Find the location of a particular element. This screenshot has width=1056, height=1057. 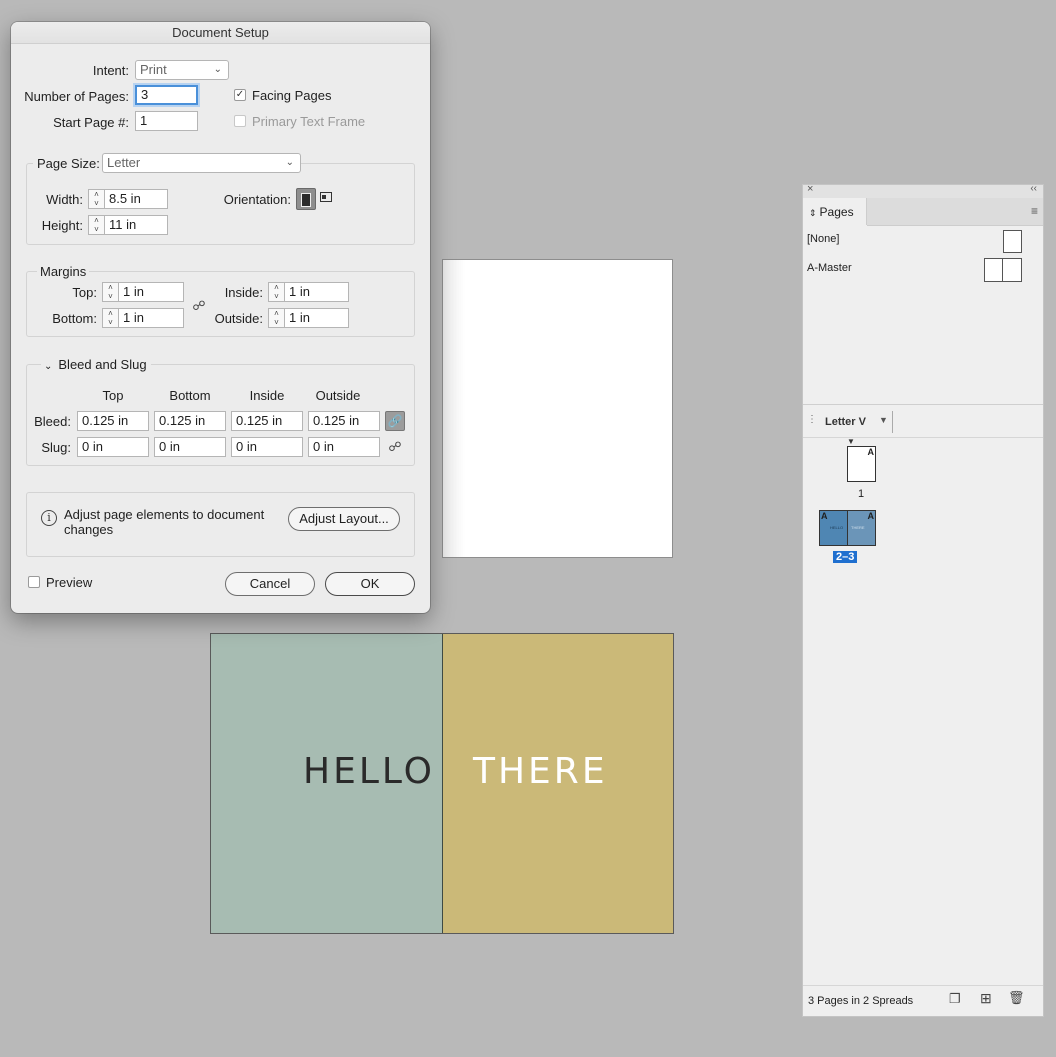

slug-outside-input: 0 in is located at coordinates (344, 447).